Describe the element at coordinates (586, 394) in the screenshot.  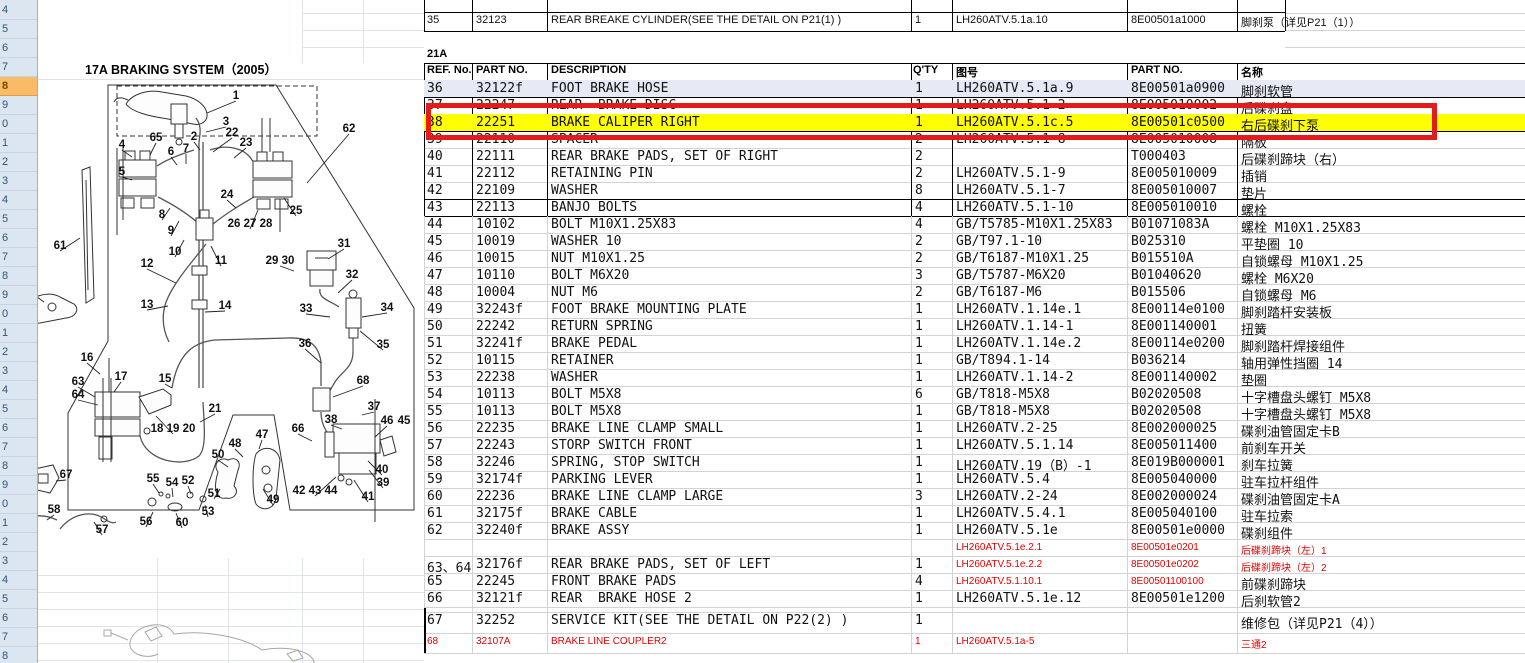
I see `cell-desc: BOLT M5X8` at that location.